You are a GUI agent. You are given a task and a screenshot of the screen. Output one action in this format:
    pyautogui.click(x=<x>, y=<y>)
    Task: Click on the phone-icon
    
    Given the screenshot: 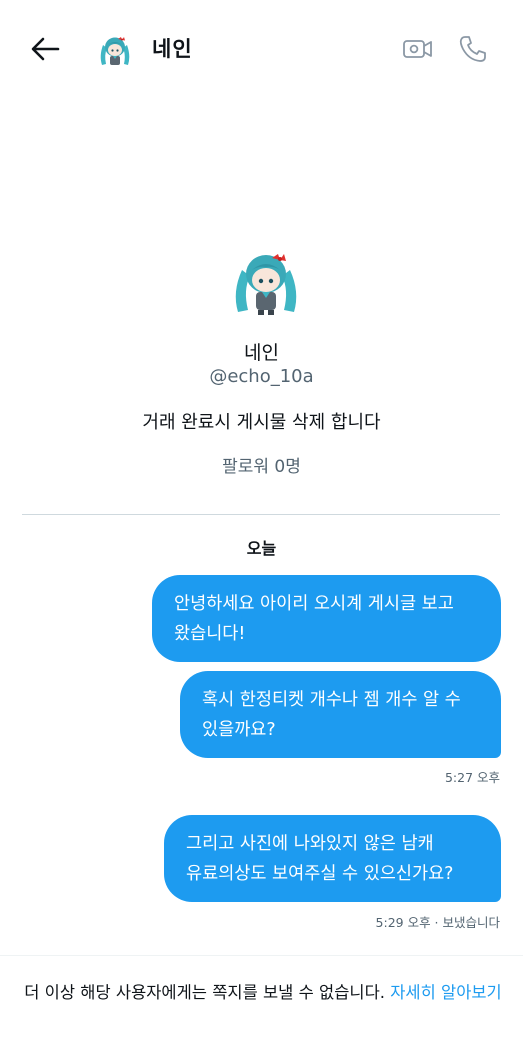 What is the action you would take?
    pyautogui.click(x=472, y=49)
    